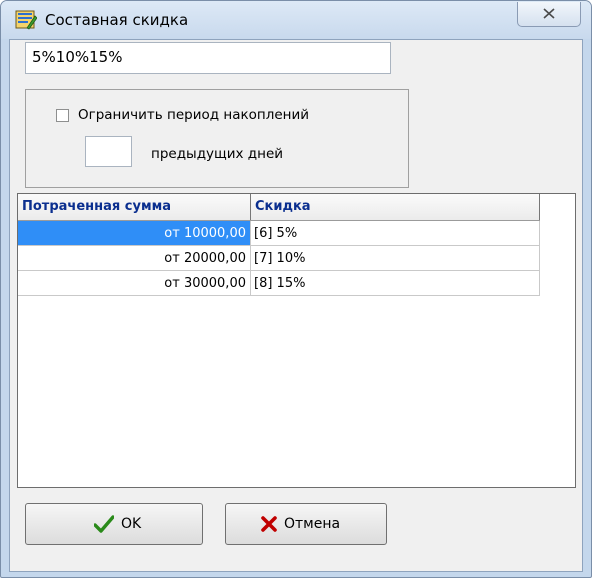  I want to click on cross-icon, so click(269, 524).